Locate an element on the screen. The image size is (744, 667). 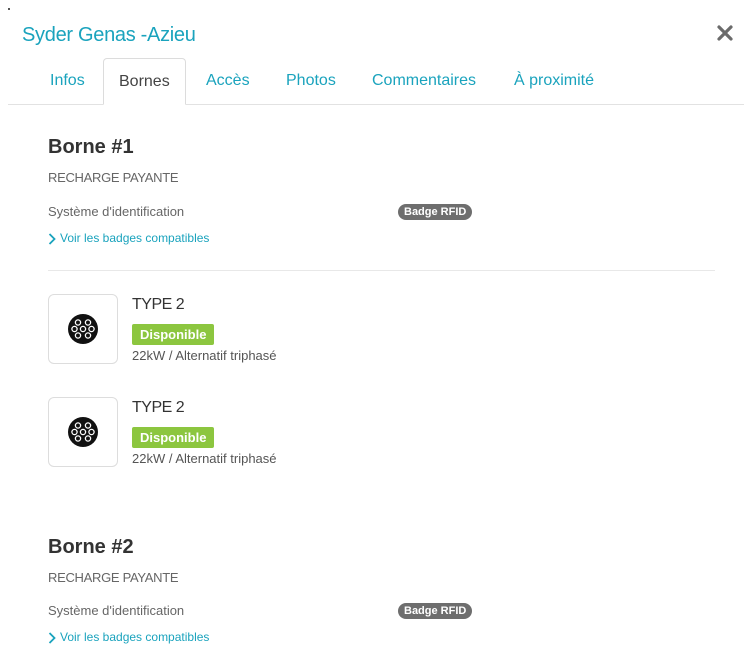
tab-photos: Photos is located at coordinates (311, 81).